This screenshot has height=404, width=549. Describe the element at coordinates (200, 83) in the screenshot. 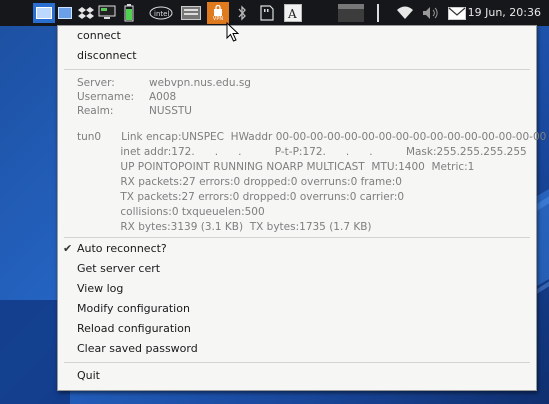

I see `server-value: webvpn.nus.edu.sg` at that location.